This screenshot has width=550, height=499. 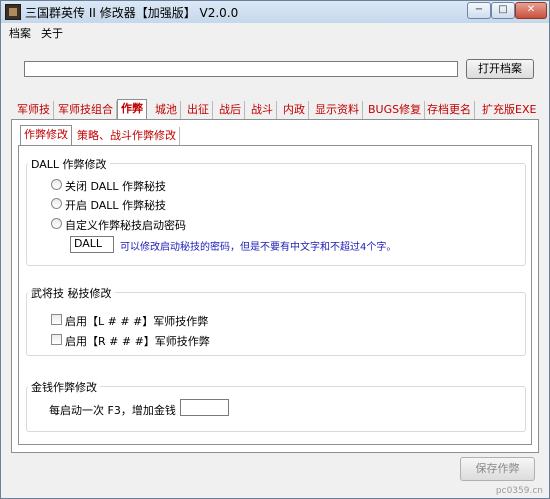 I want to click on save-cheat-button: 保存作弊, so click(x=497, y=469).